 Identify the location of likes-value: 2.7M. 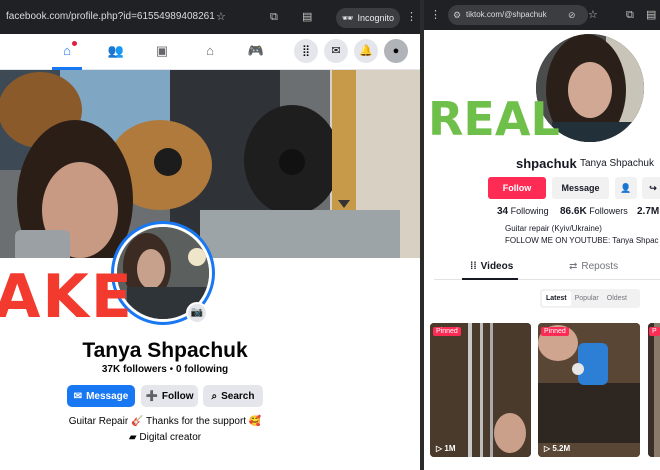
(648, 211).